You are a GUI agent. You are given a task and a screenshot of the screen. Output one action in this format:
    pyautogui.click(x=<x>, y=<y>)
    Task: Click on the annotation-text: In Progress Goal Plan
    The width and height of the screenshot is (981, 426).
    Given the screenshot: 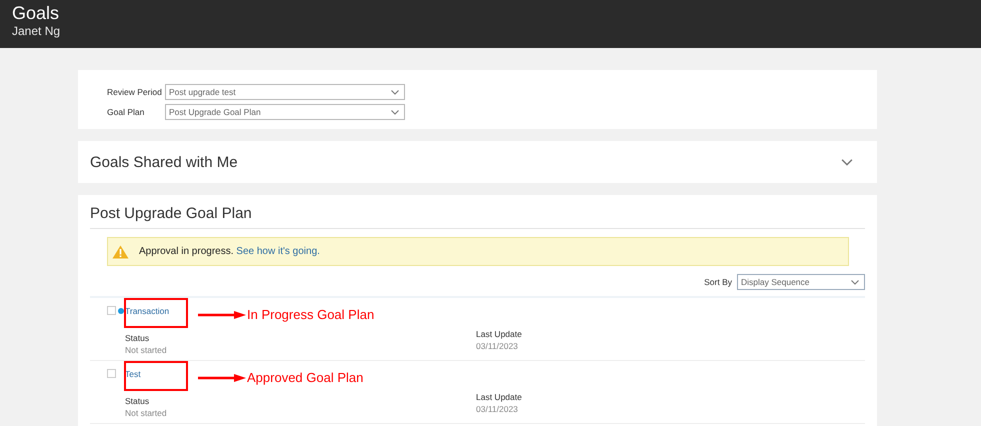 What is the action you would take?
    pyautogui.click(x=310, y=314)
    